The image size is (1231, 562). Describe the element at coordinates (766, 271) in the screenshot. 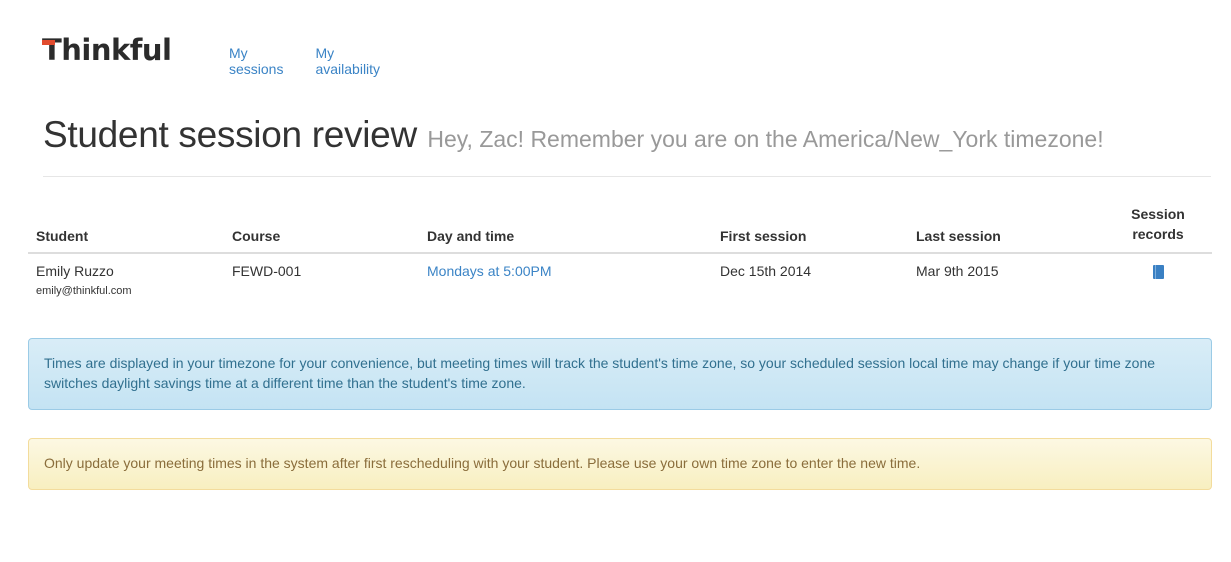

I see `first-session-cell: Dec 15th 2014` at that location.